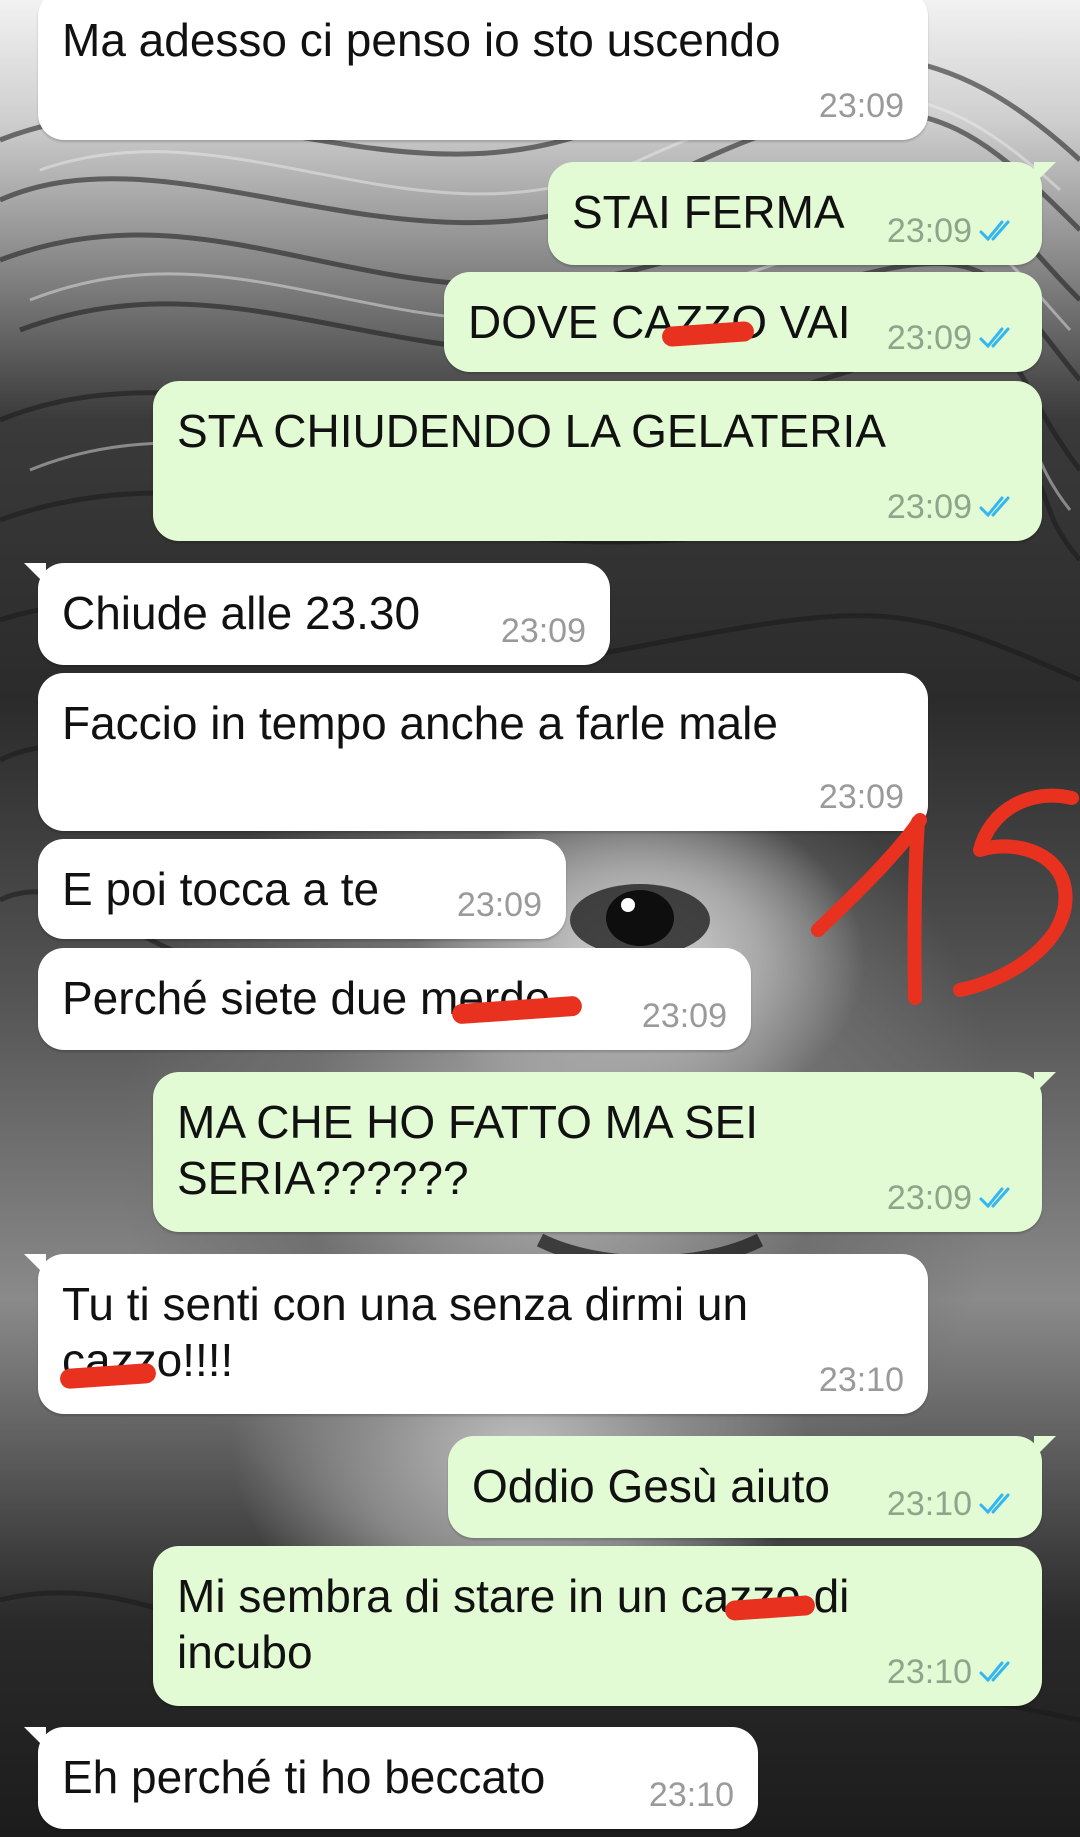 The height and width of the screenshot is (1837, 1080). What do you see at coordinates (317, 614) in the screenshot?
I see `message-incoming: Chiude alle 23.30 23:09` at bounding box center [317, 614].